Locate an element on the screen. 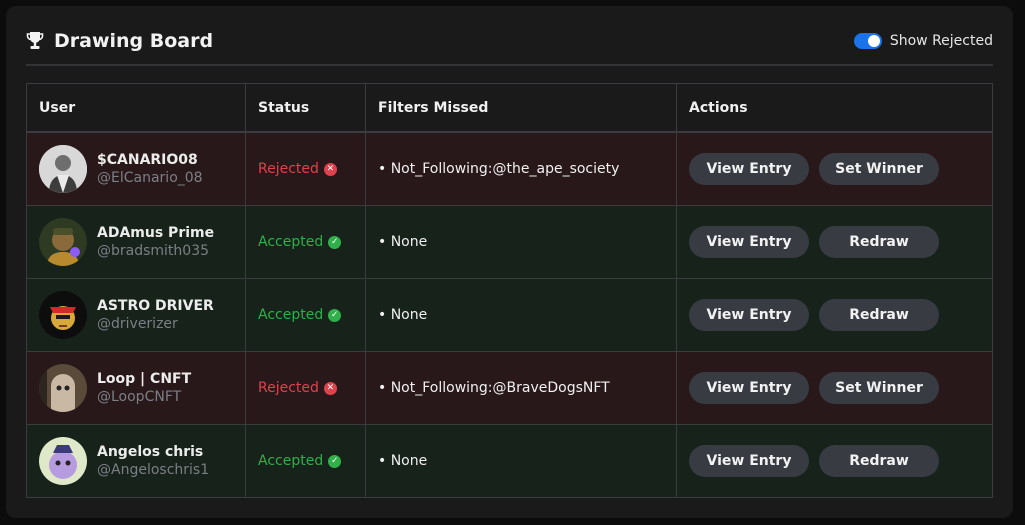 The width and height of the screenshot is (1025, 525). table-header-row: User Status Filters Missed Actions is located at coordinates (509, 108).